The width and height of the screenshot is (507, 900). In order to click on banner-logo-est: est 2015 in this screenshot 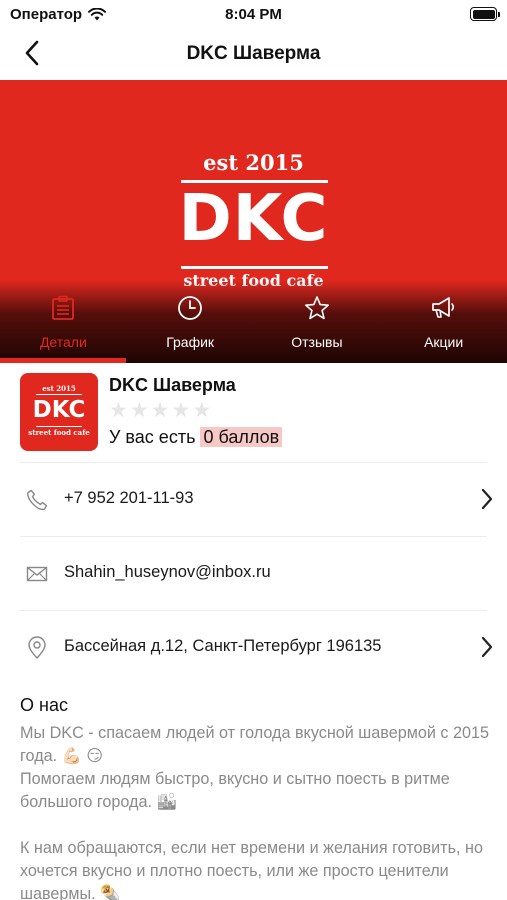, I will do `click(253, 162)`.